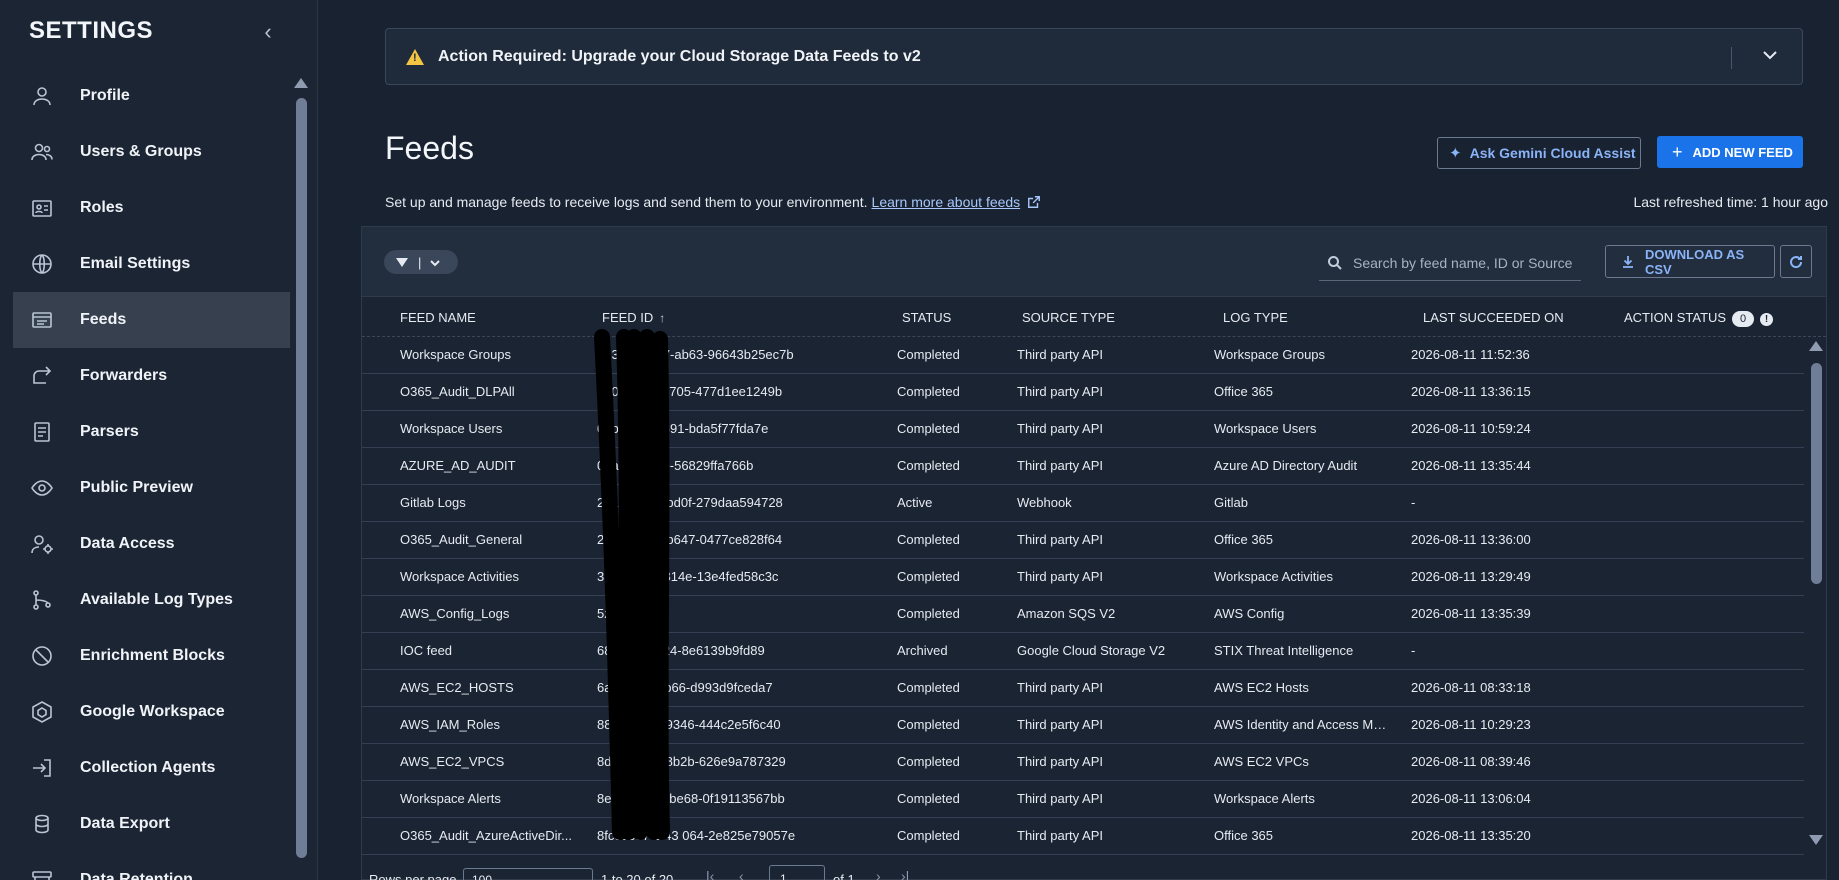  Describe the element at coordinates (301, 478) in the screenshot. I see `sidebar-scrollbar` at that location.